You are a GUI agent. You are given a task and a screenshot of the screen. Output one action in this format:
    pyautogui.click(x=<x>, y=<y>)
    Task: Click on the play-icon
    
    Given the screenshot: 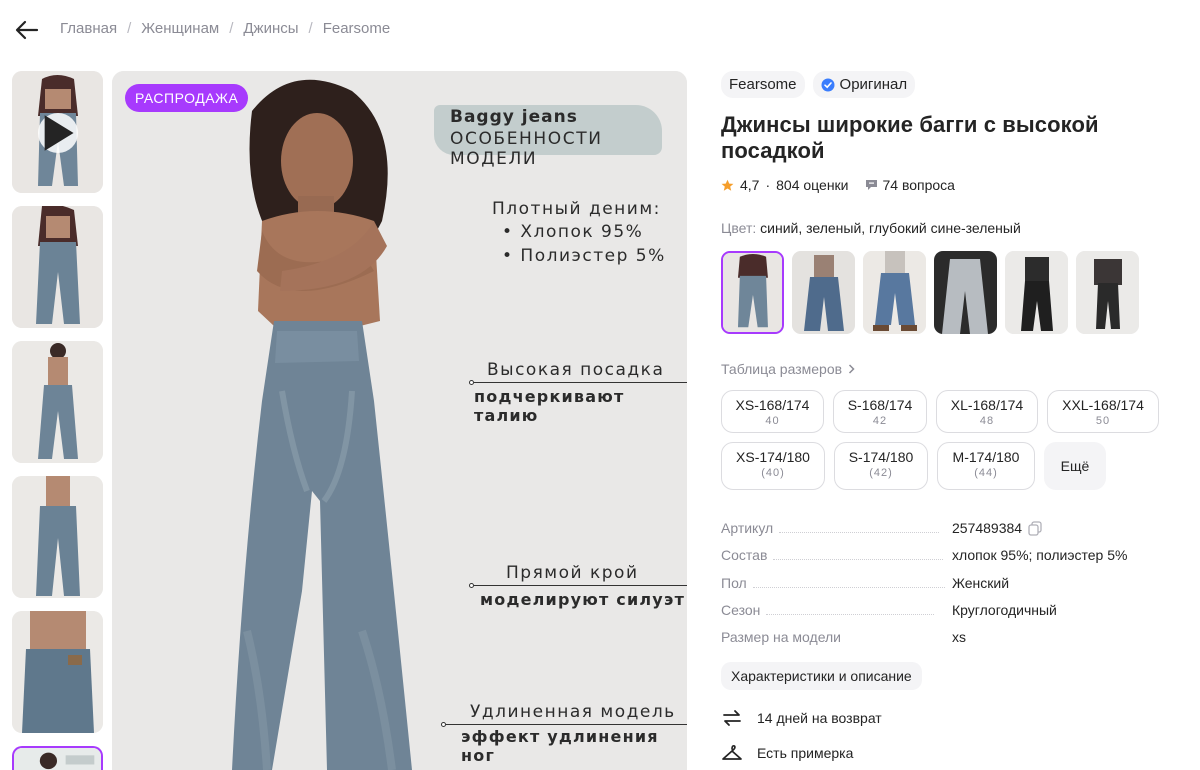 What is the action you would take?
    pyautogui.click(x=59, y=133)
    